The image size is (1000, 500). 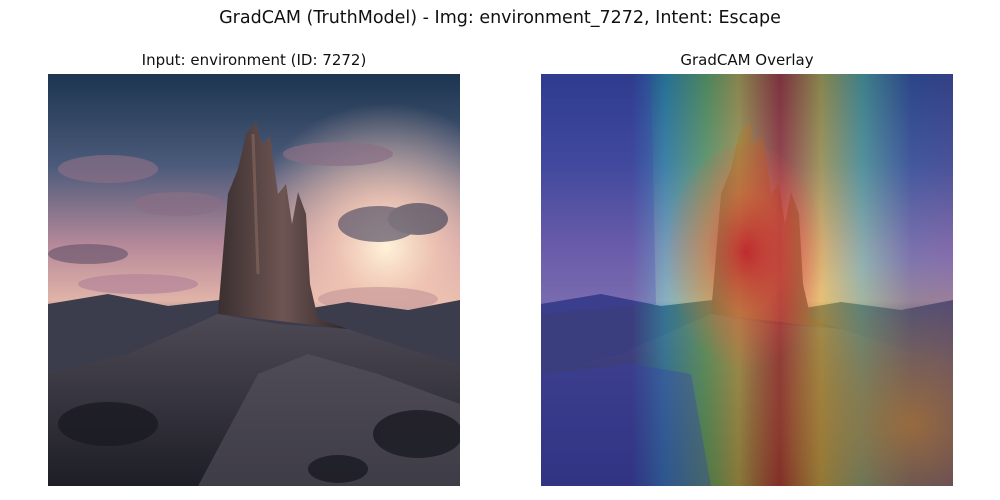 What do you see at coordinates (747, 60) in the screenshot?
I see `overlay-panel-title: GradCAM Overlay` at bounding box center [747, 60].